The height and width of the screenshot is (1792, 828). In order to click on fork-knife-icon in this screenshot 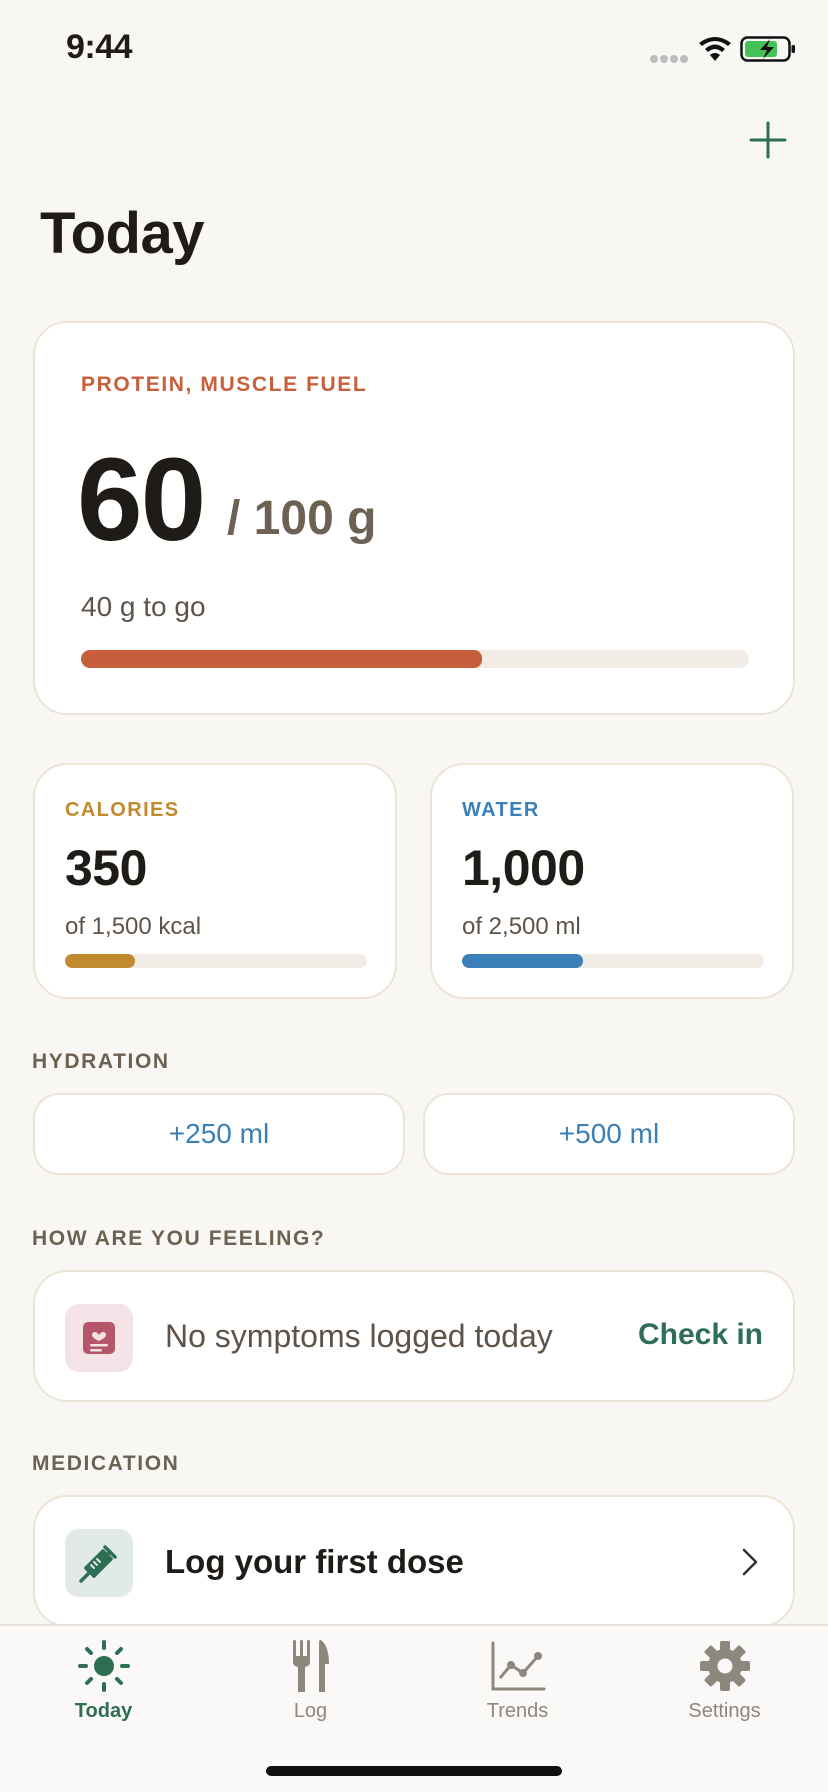, I will do `click(311, 1666)`.